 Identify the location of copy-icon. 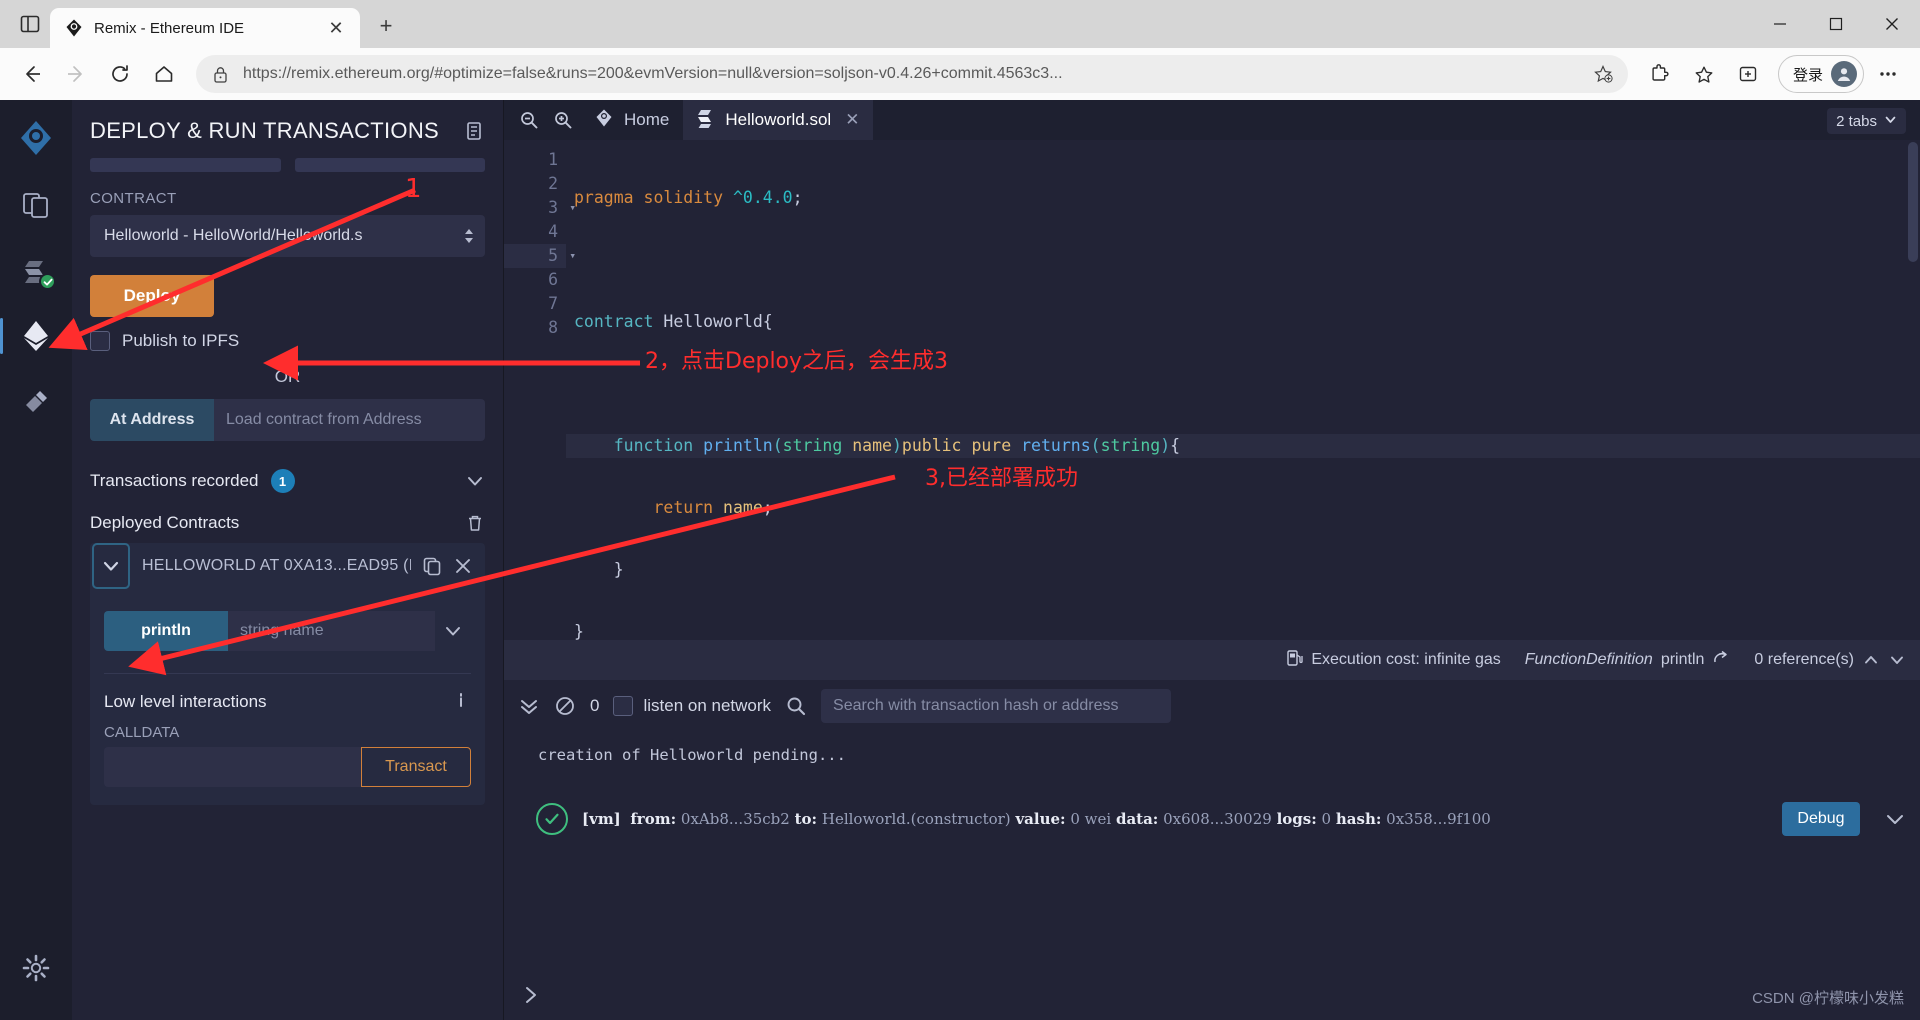
(432, 566).